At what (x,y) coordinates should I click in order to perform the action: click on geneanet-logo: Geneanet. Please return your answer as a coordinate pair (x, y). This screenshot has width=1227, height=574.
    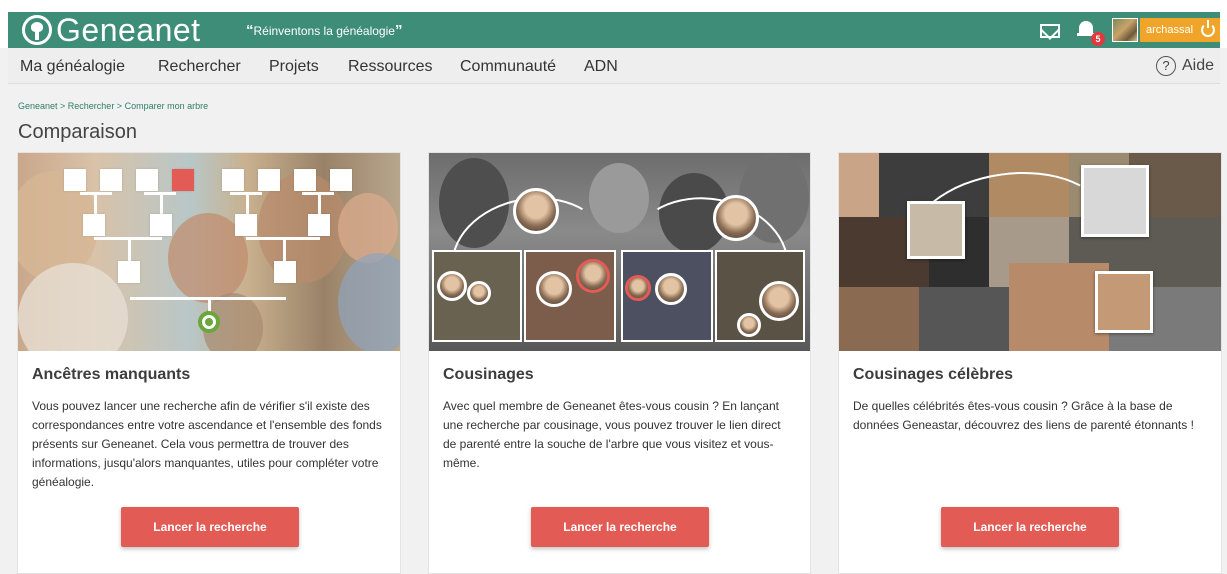
    Looking at the image, I should click on (111, 30).